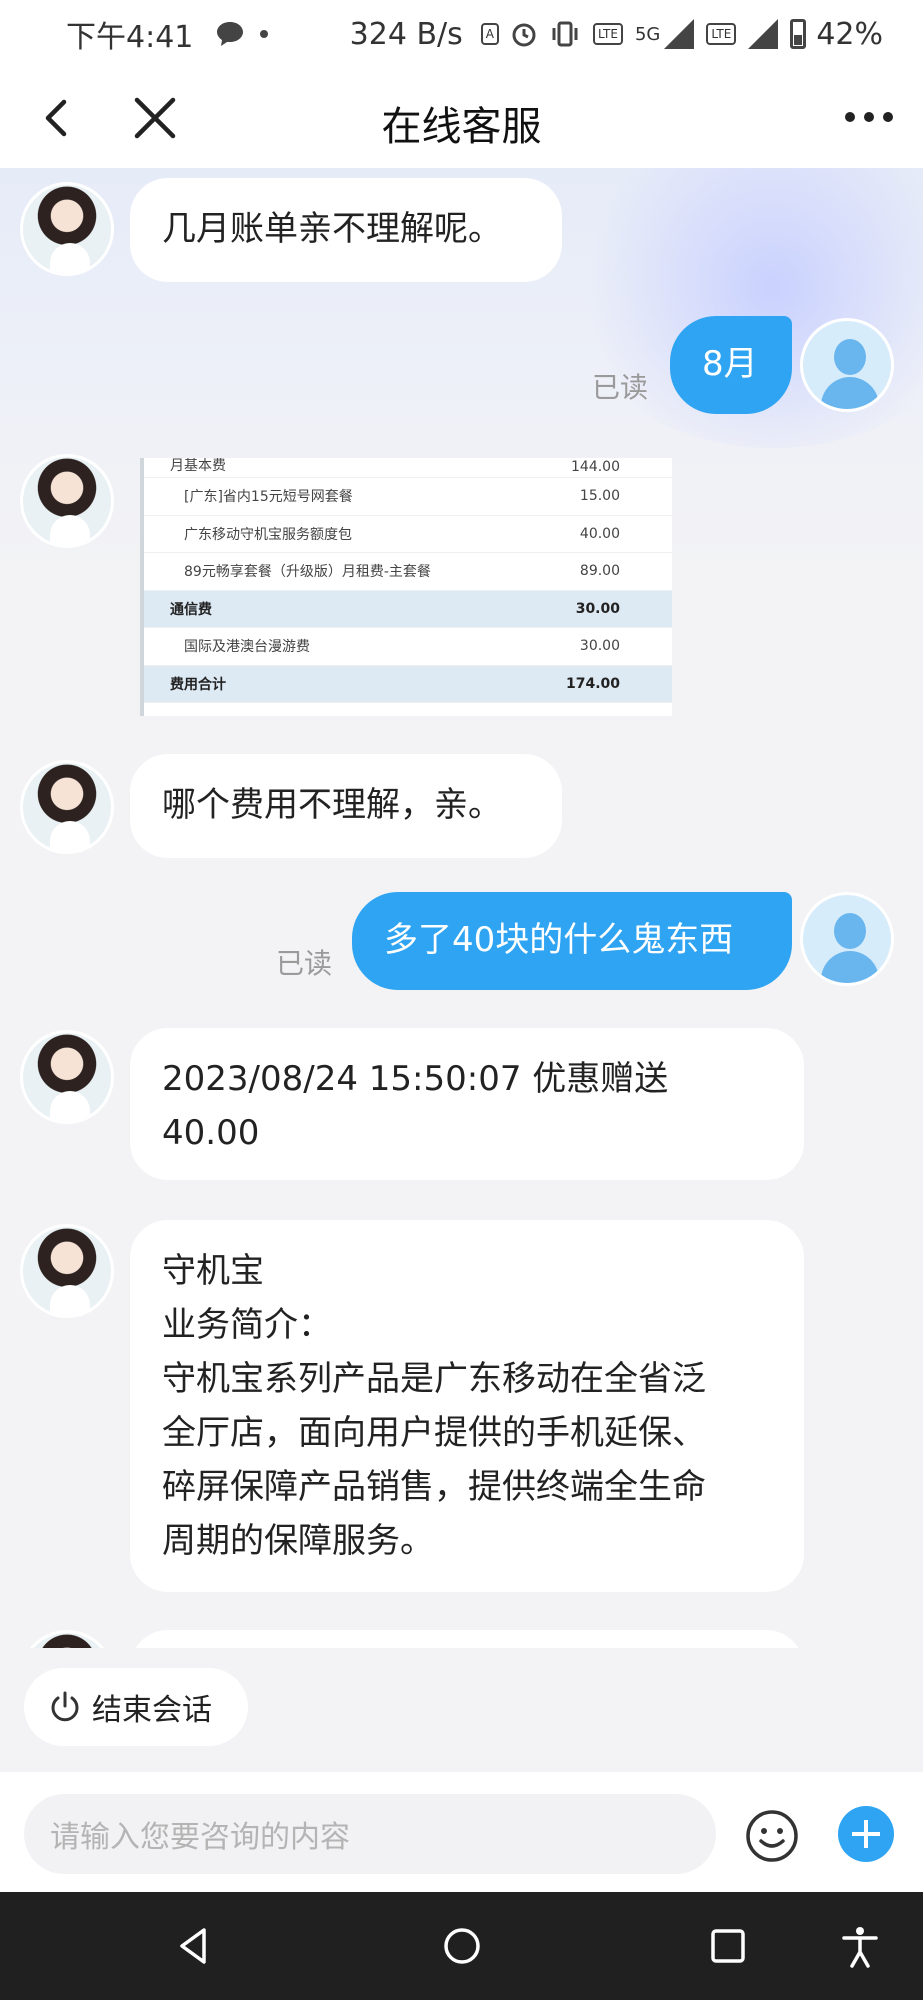  What do you see at coordinates (565, 34) in the screenshot?
I see `vibrate-icon` at bounding box center [565, 34].